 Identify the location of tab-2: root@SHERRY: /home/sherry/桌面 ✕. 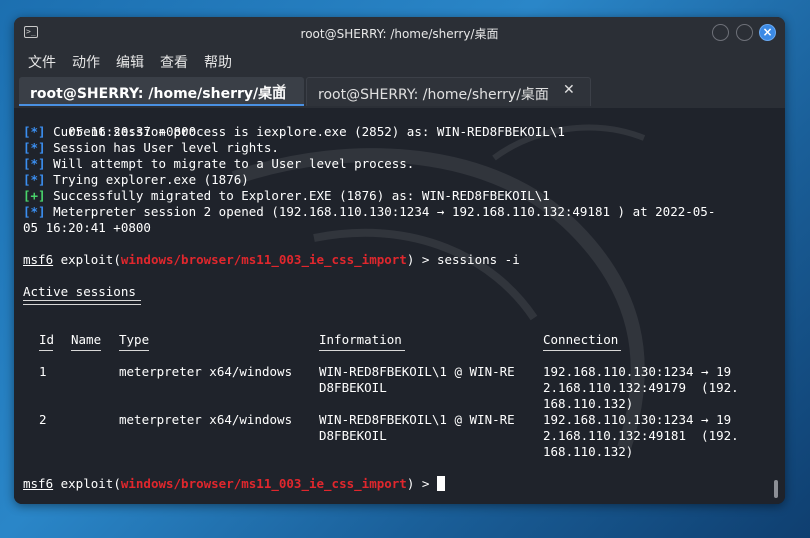
(448, 91).